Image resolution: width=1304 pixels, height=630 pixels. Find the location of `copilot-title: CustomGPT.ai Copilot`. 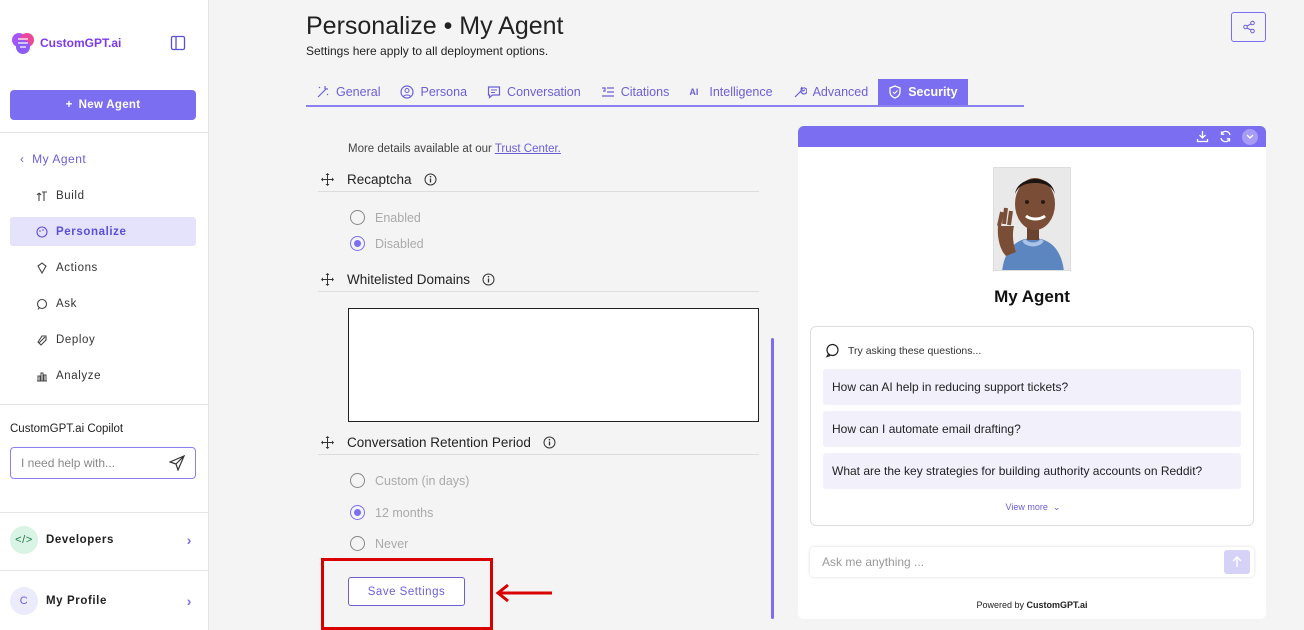

copilot-title: CustomGPT.ai Copilot is located at coordinates (67, 429).